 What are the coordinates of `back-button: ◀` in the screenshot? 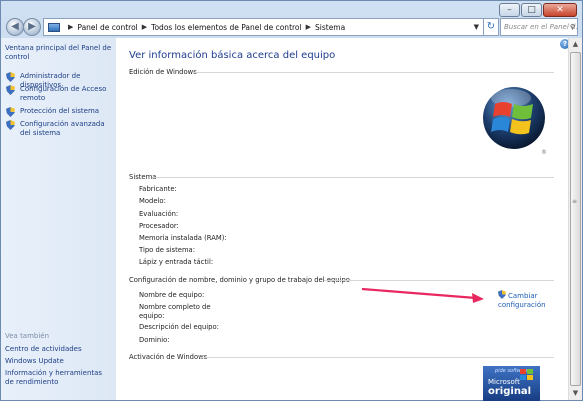 It's located at (15, 27).